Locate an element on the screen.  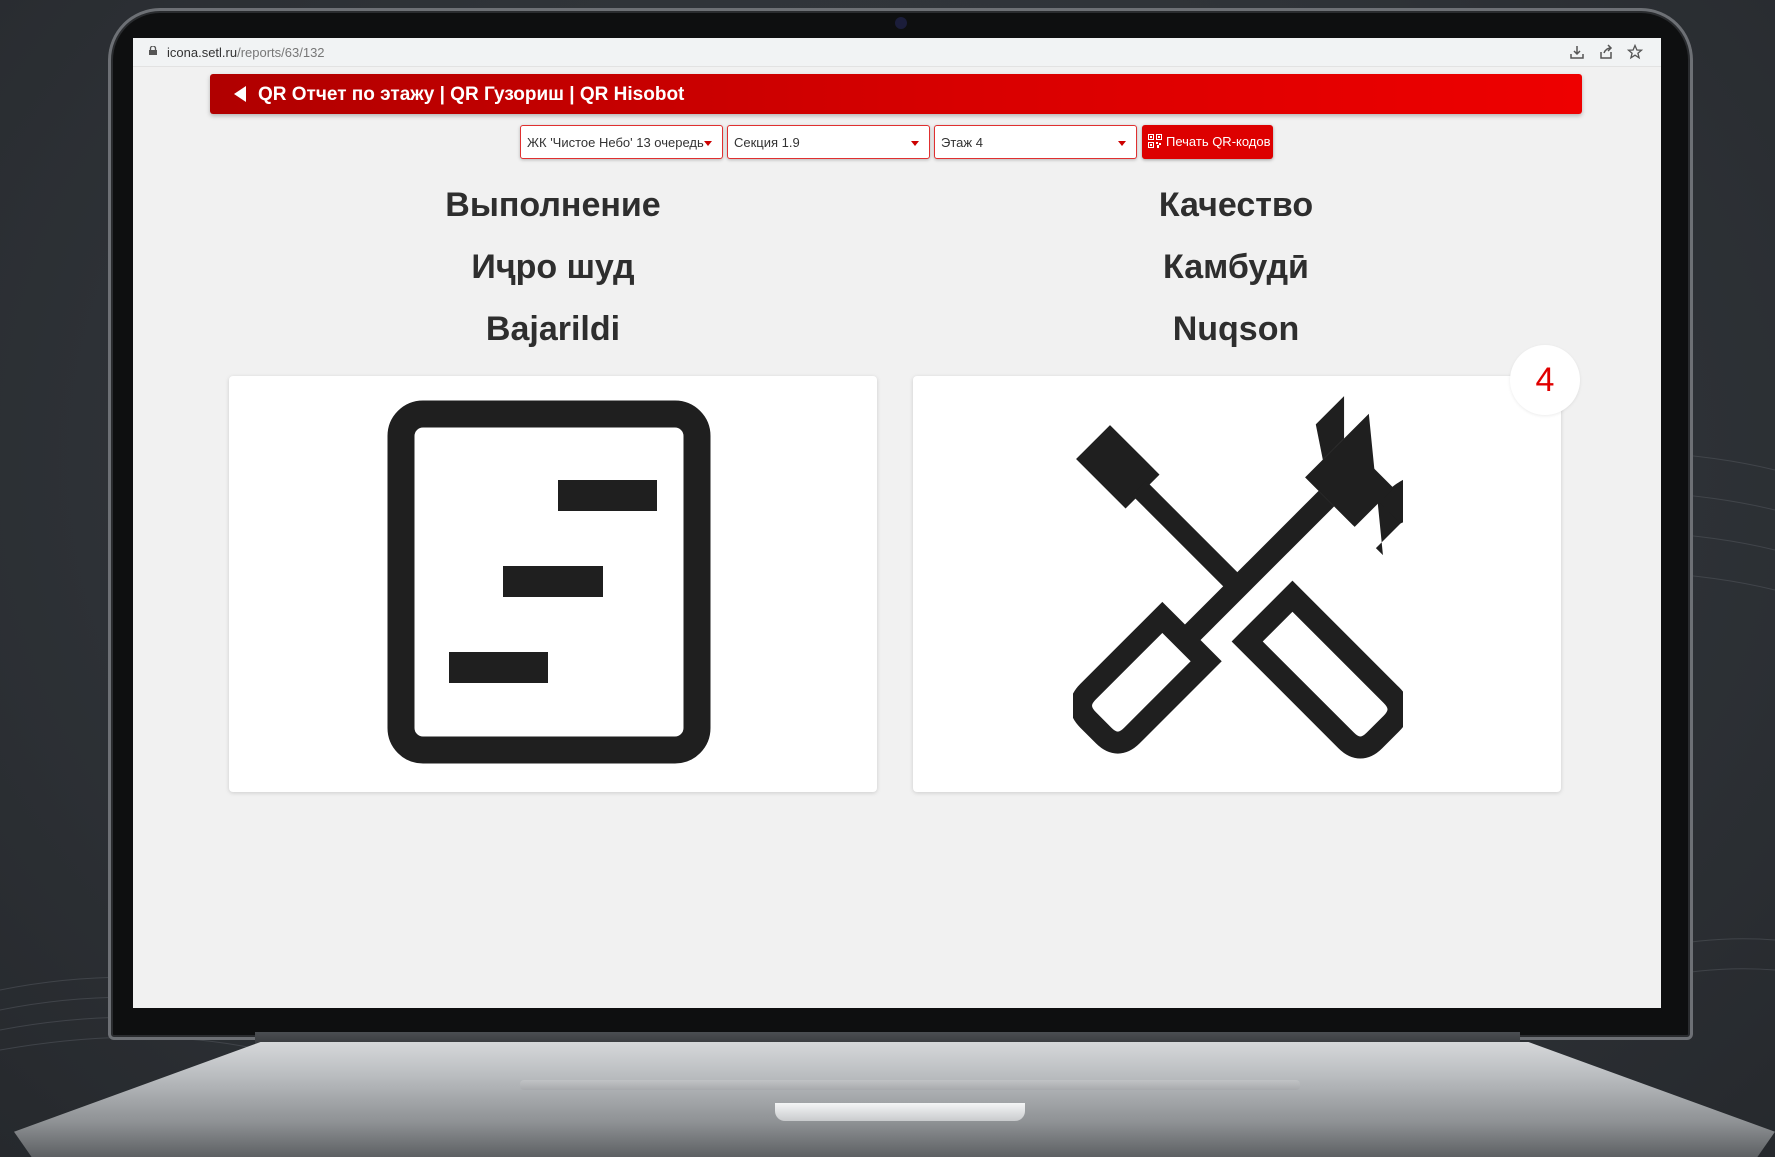
lock-icon is located at coordinates (153, 50).